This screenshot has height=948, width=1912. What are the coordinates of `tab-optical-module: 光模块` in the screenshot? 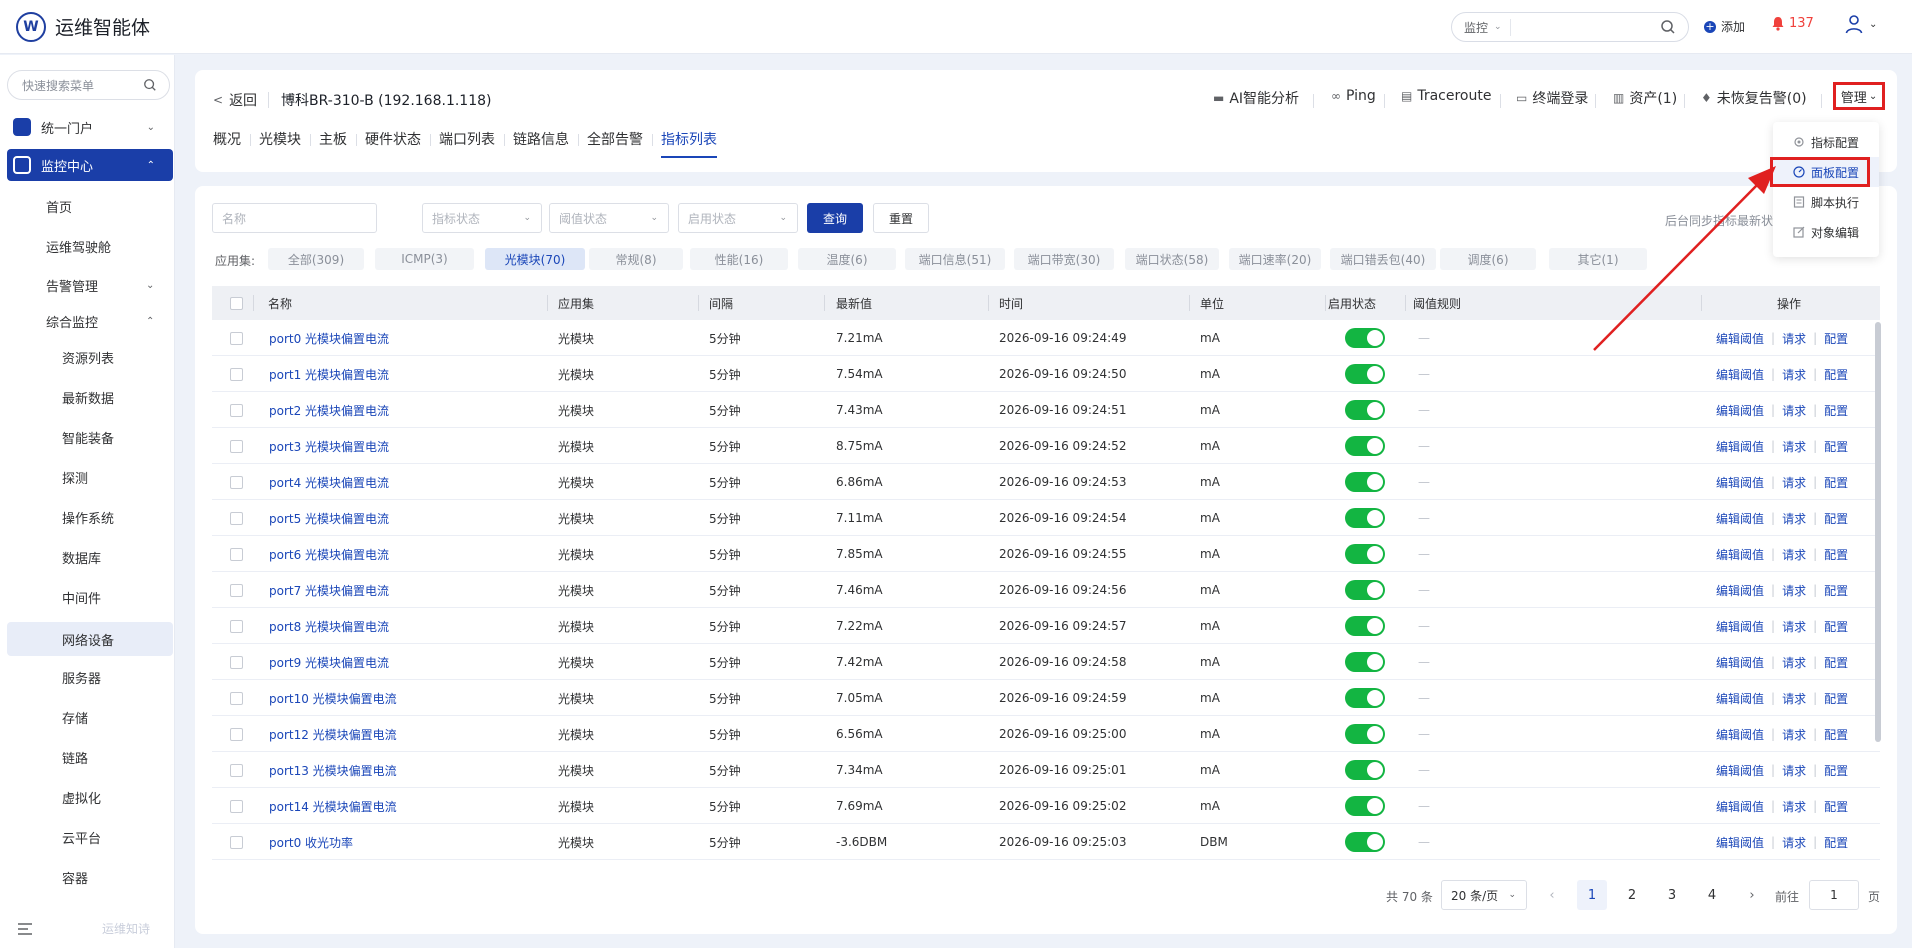 It's located at (280, 147).